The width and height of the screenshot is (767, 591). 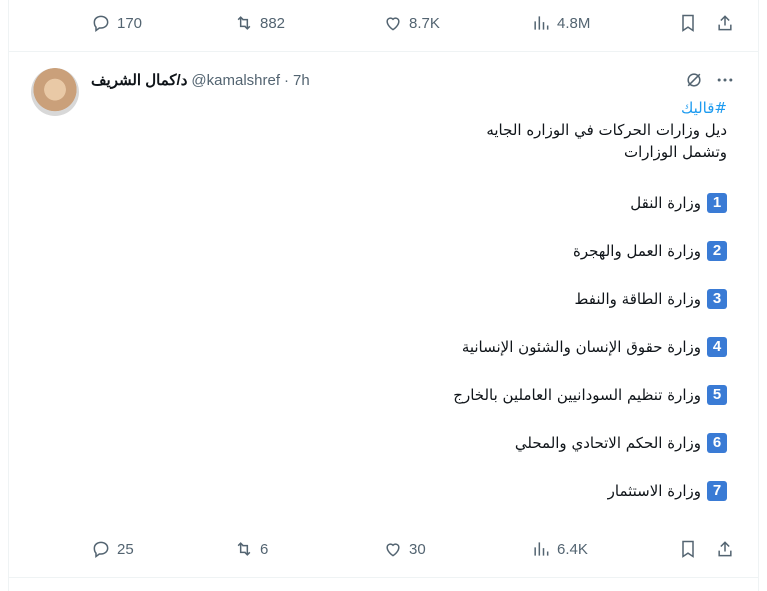 I want to click on tweet-actions: 25 6 30 6.4K, so click(x=383, y=549).